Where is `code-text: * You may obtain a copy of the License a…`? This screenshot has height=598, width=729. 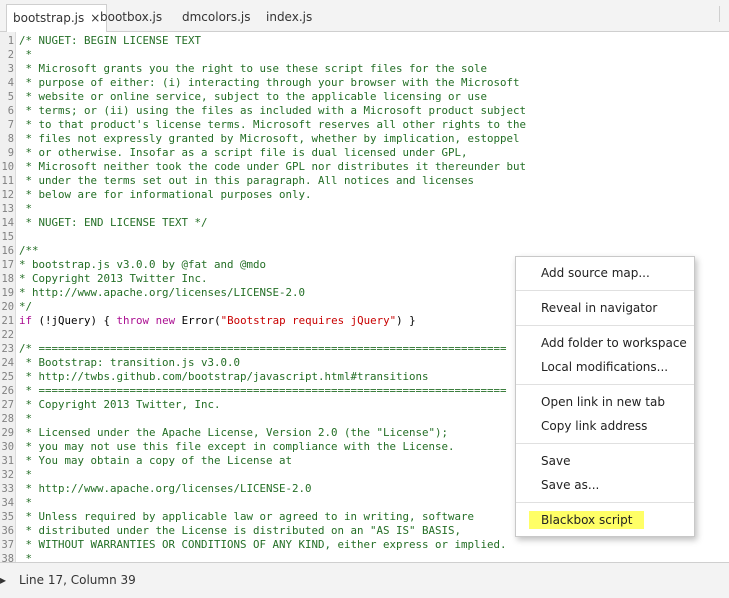 code-text: * You may obtain a copy of the License a… is located at coordinates (156, 460).